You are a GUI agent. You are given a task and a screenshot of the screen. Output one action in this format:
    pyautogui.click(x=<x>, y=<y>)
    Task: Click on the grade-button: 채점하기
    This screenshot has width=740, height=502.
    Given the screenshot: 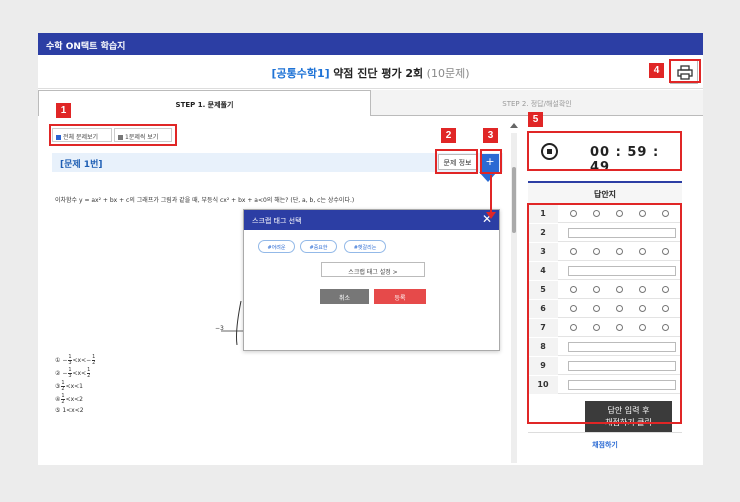 What is the action you would take?
    pyautogui.click(x=605, y=443)
    